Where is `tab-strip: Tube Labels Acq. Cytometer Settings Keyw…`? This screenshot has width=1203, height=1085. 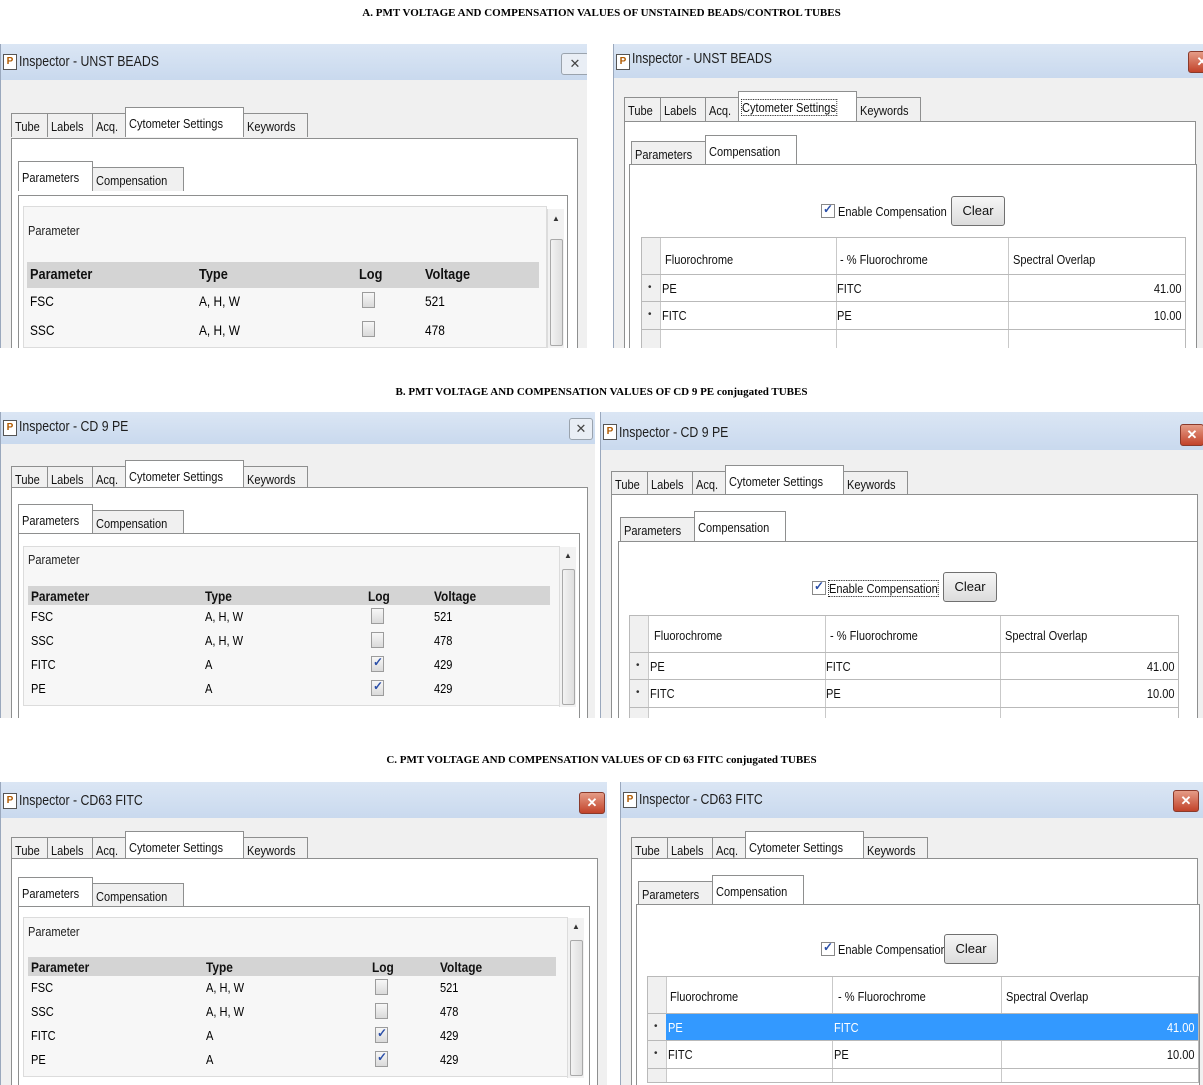
tab-strip: Tube Labels Acq. Cytometer Settings Keyw… is located at coordinates (160, 846).